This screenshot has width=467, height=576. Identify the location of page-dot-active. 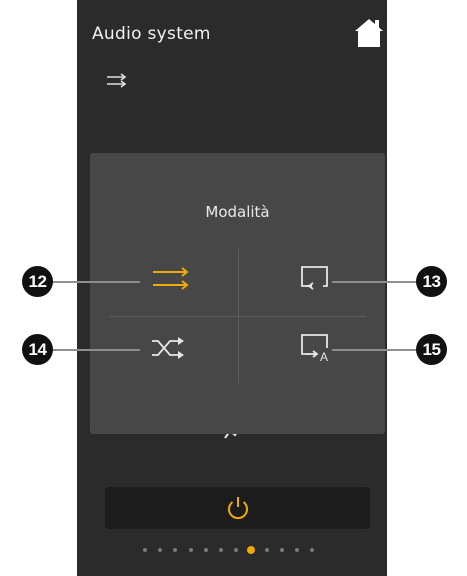
(251, 550).